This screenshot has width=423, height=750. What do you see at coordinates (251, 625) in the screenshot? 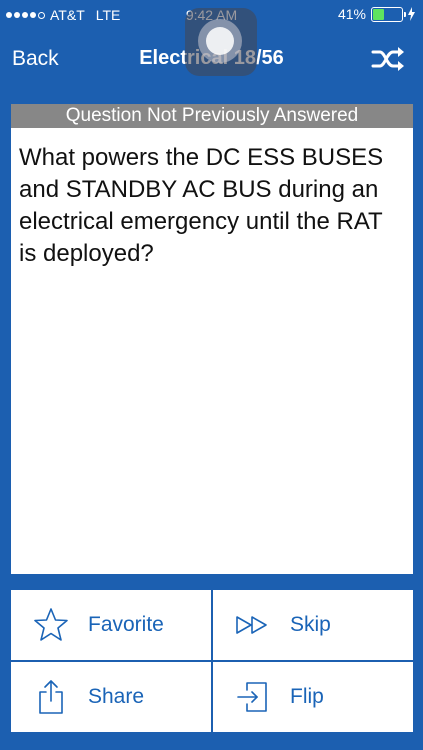
I see `fast-forward-icon` at bounding box center [251, 625].